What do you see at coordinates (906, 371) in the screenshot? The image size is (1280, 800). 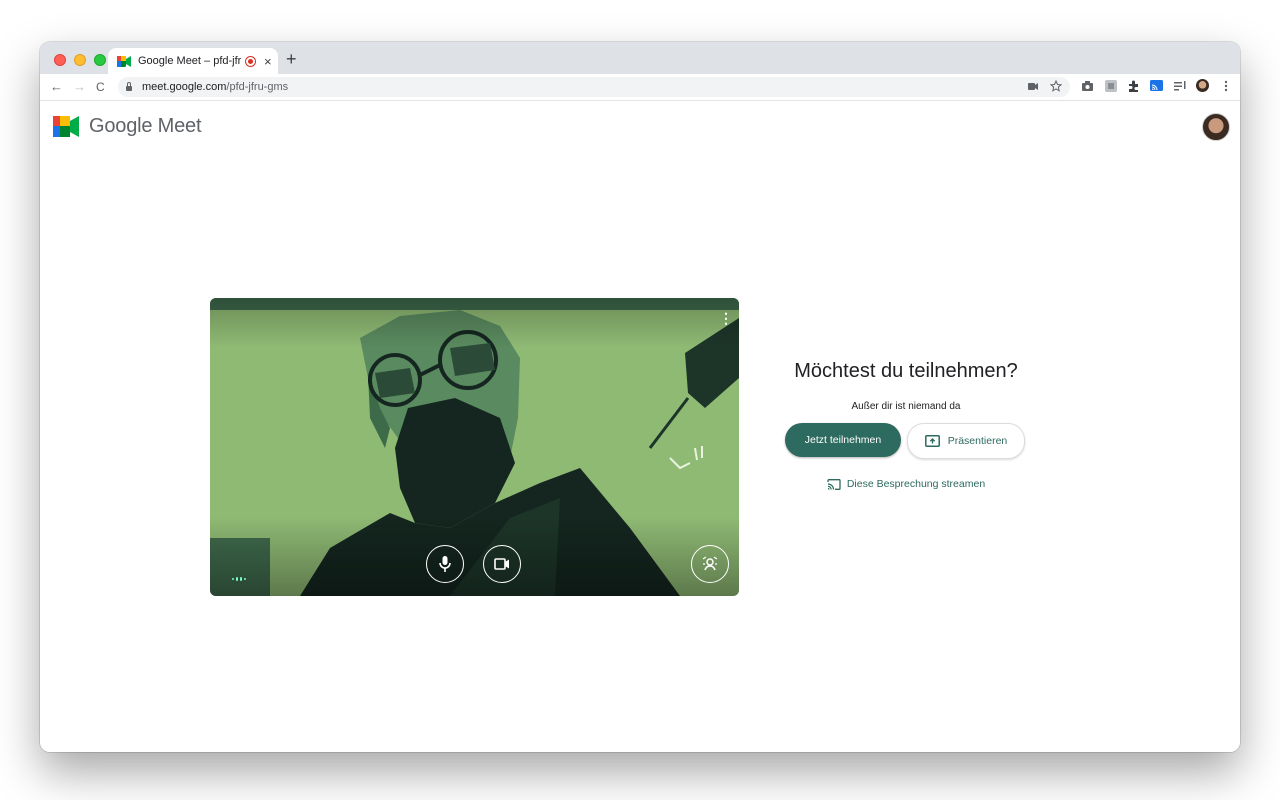 I see `join-title: Möchtest du teilnehmen?` at bounding box center [906, 371].